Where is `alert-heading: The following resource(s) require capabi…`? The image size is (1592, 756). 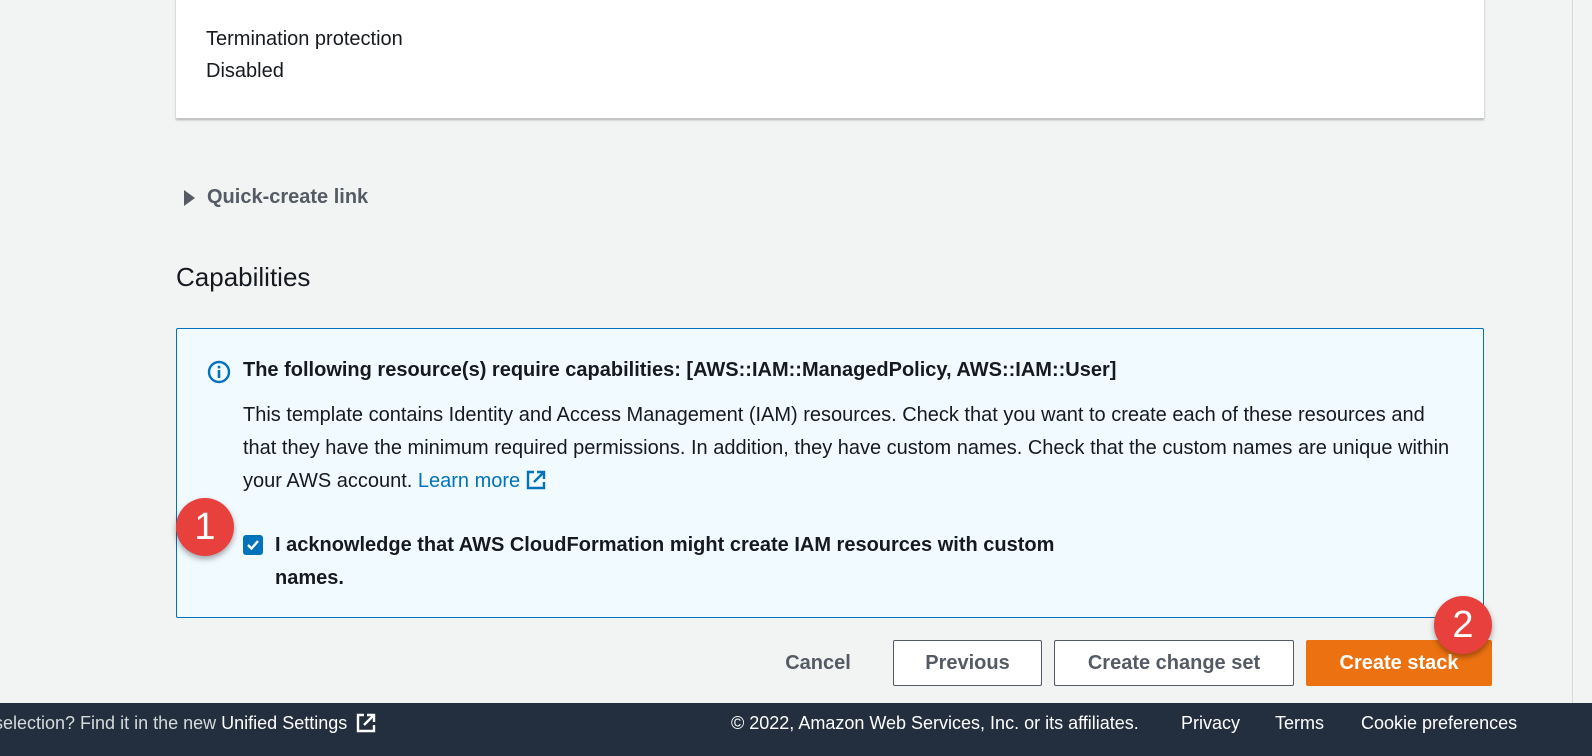 alert-heading: The following resource(s) require capabi… is located at coordinates (680, 370).